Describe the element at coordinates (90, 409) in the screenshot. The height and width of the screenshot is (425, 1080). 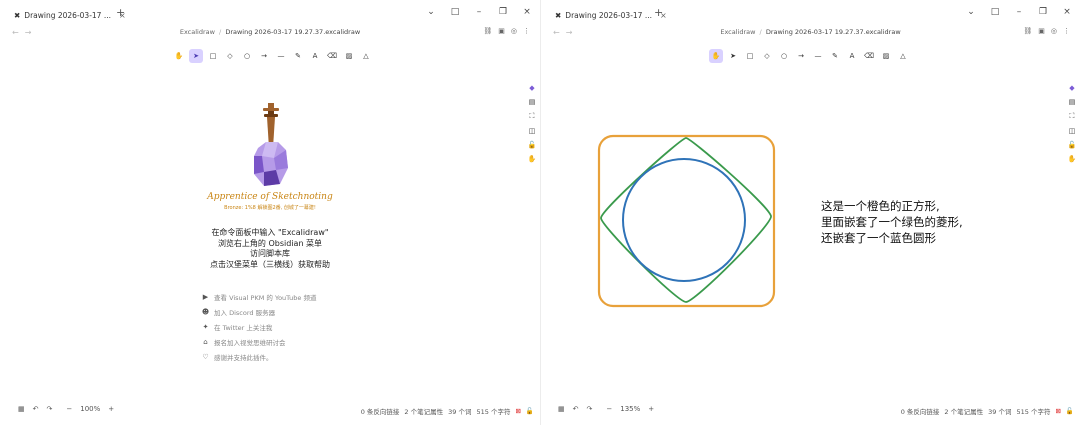
I see `zoom-level: 100%` at that location.